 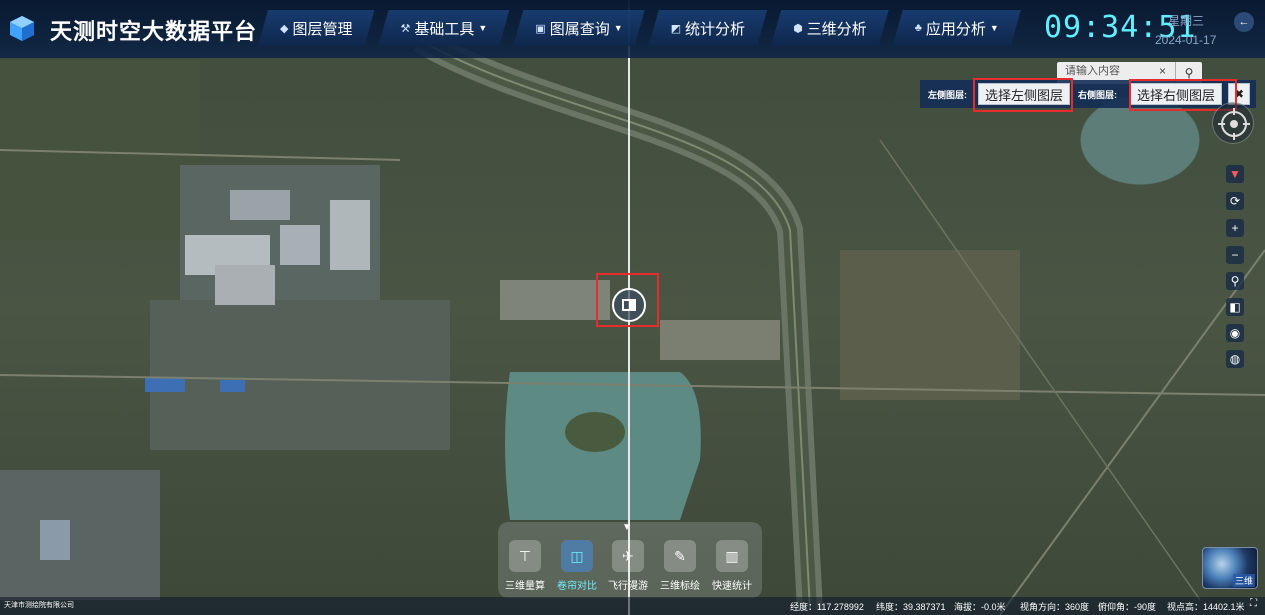 I want to click on cube-icon: ⬢, so click(x=798, y=28).